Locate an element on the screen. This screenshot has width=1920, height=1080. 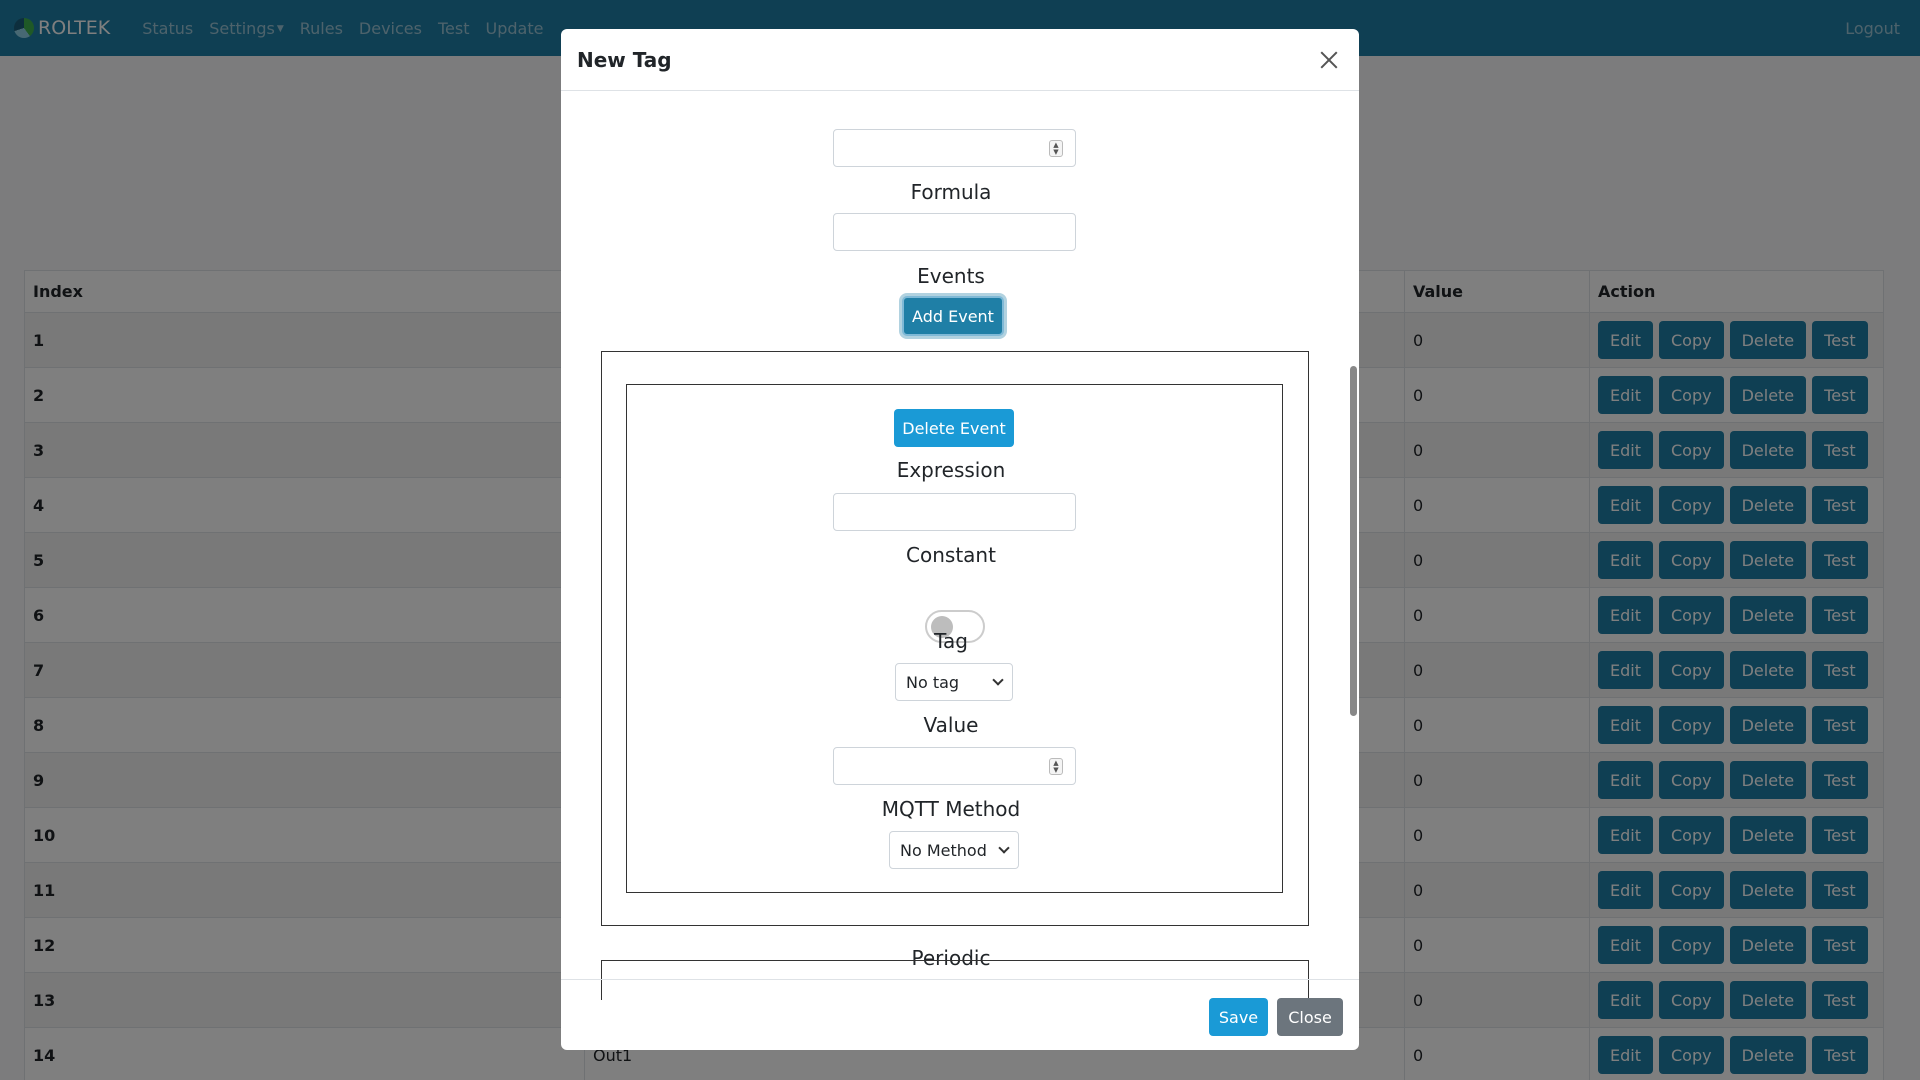
modal-scrollbar is located at coordinates (1353, 541).